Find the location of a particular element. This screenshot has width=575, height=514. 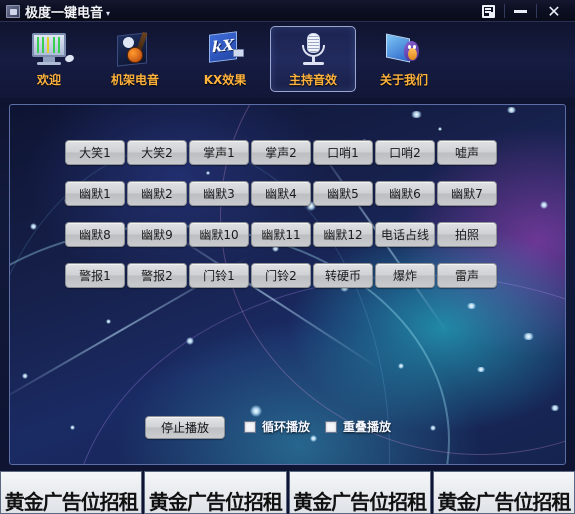

help-row-stop: 停止播放： 立即停止正在播放的音效； is located at coordinates (301, 463).